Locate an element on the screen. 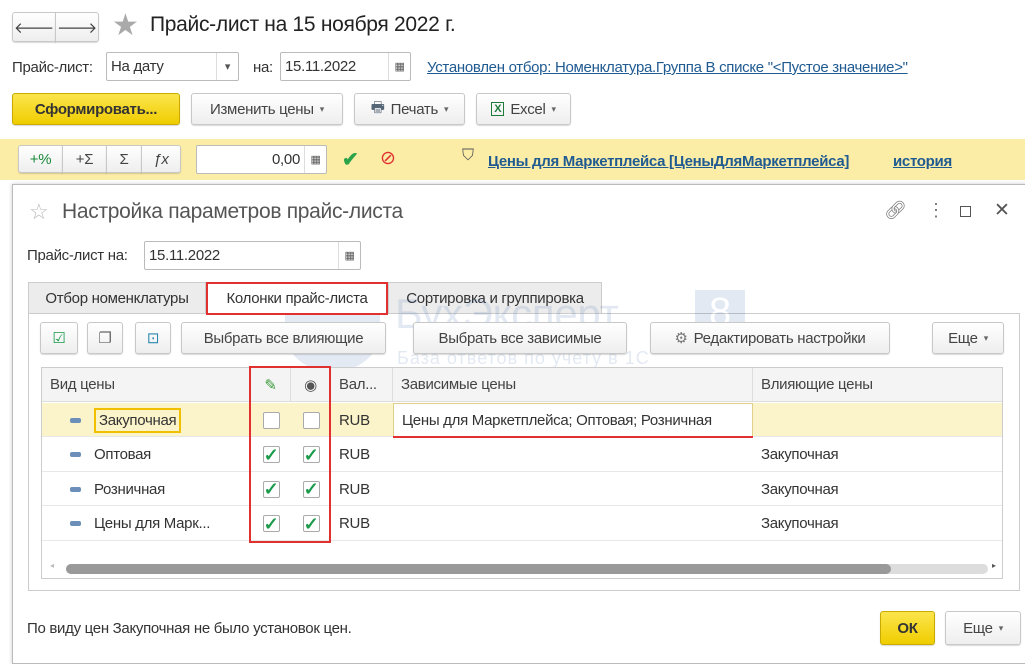 Image resolution: width=1025 pixels, height=664 pixels. price-type-cell: Оптовая is located at coordinates (122, 455).